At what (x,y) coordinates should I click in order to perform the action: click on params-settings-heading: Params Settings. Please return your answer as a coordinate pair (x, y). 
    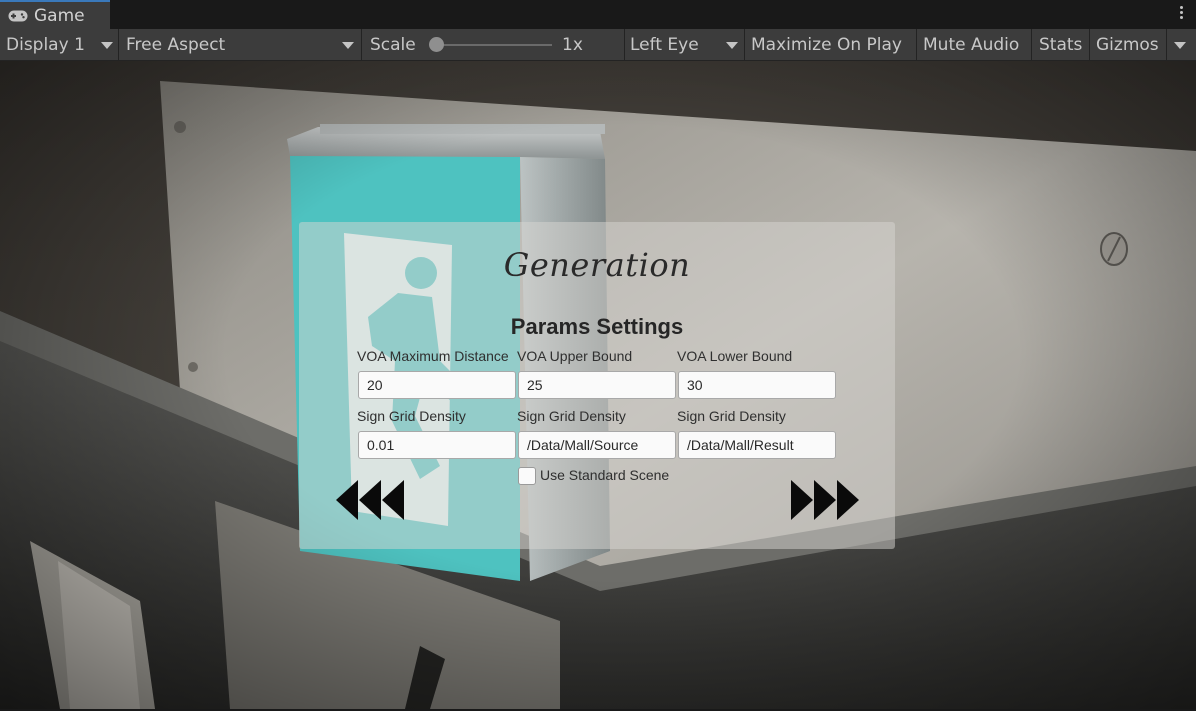
    Looking at the image, I should click on (597, 326).